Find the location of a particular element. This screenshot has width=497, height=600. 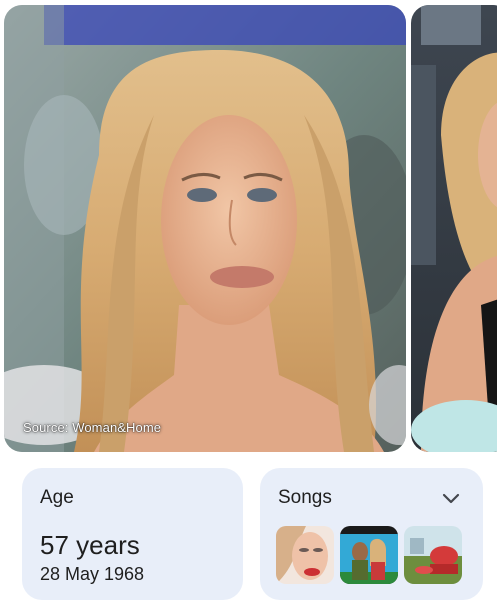

image-source-label: Source: Woman&Home is located at coordinates (92, 427).